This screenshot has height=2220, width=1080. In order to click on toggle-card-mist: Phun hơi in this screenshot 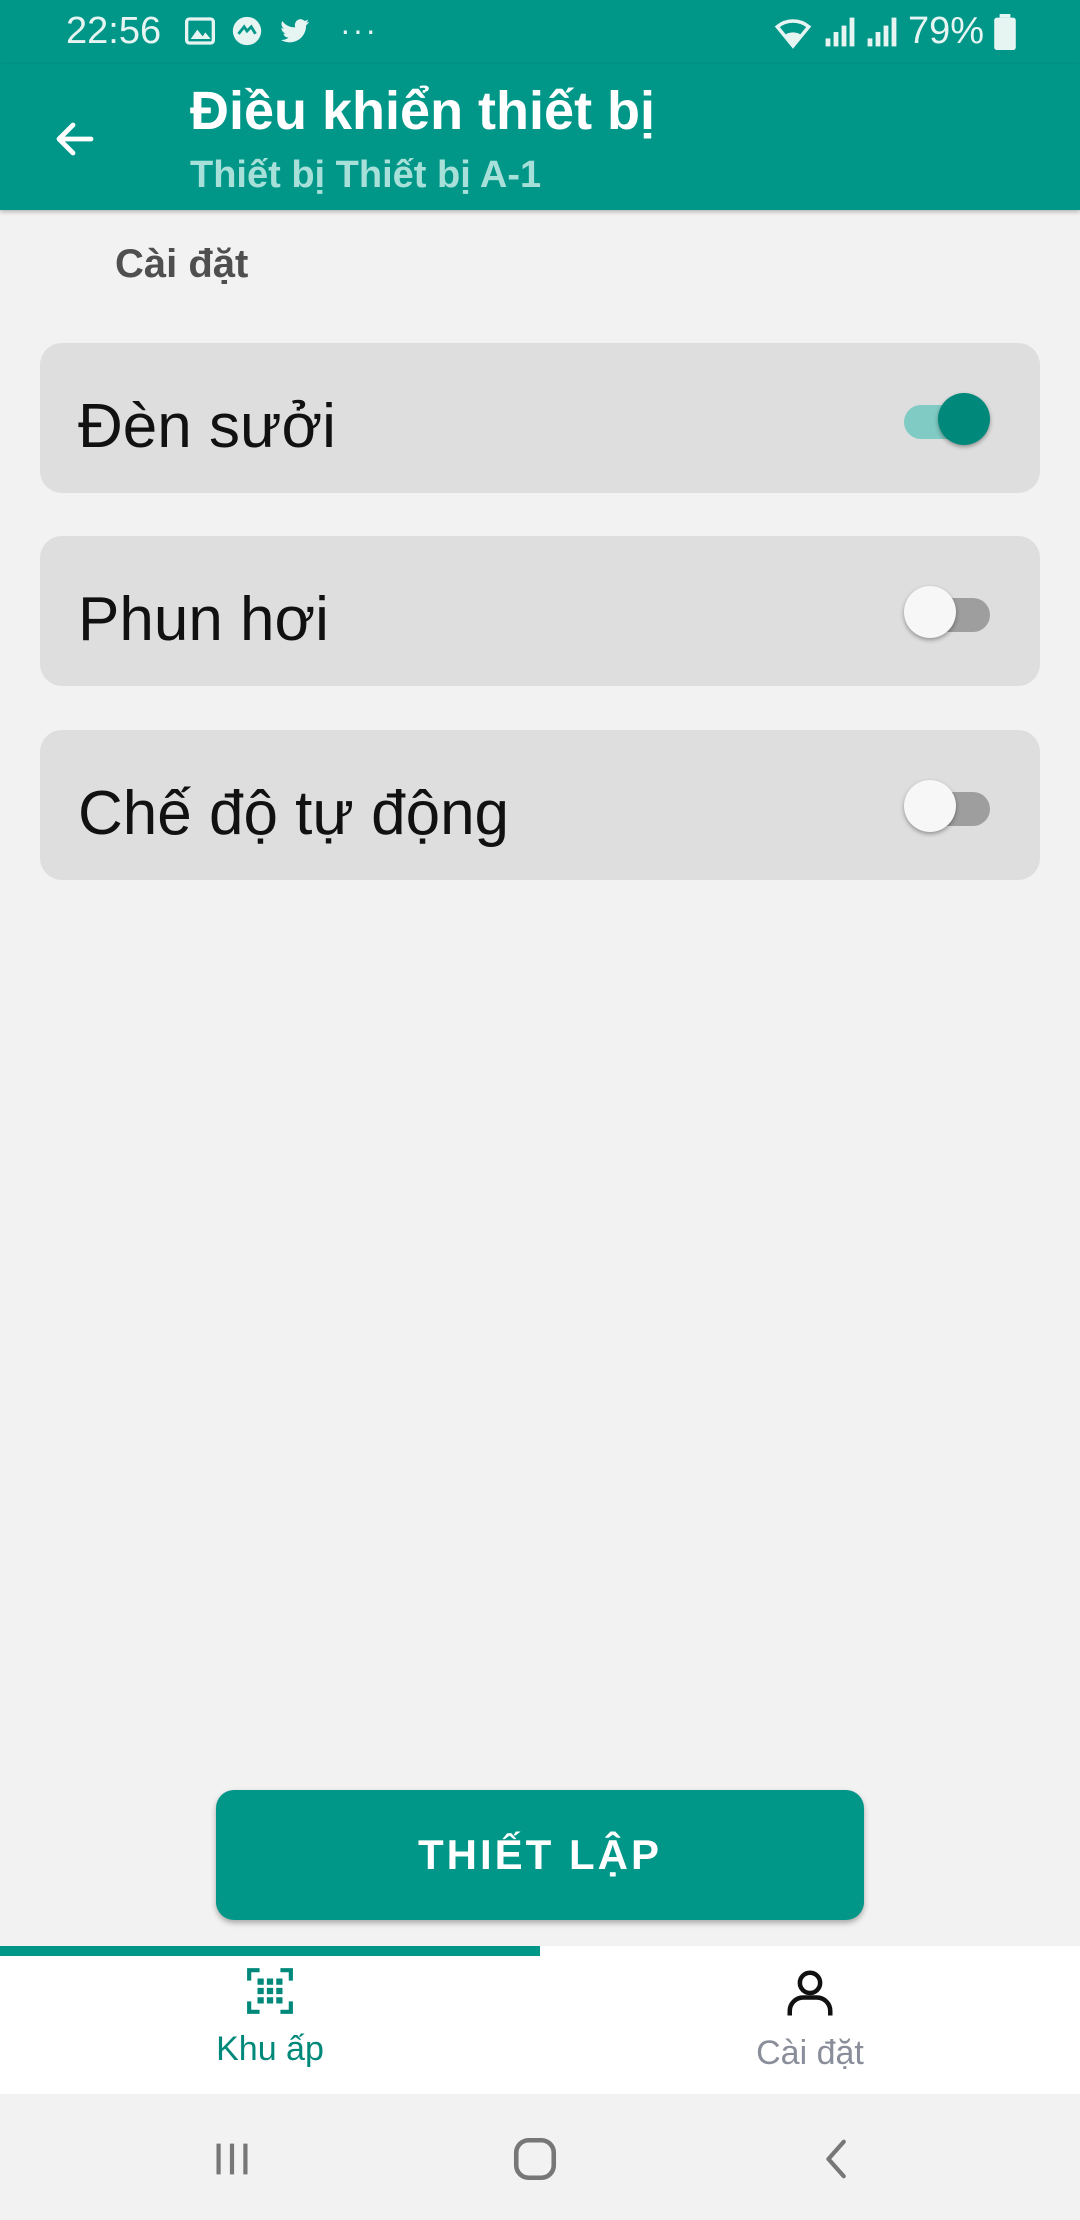, I will do `click(540, 611)`.